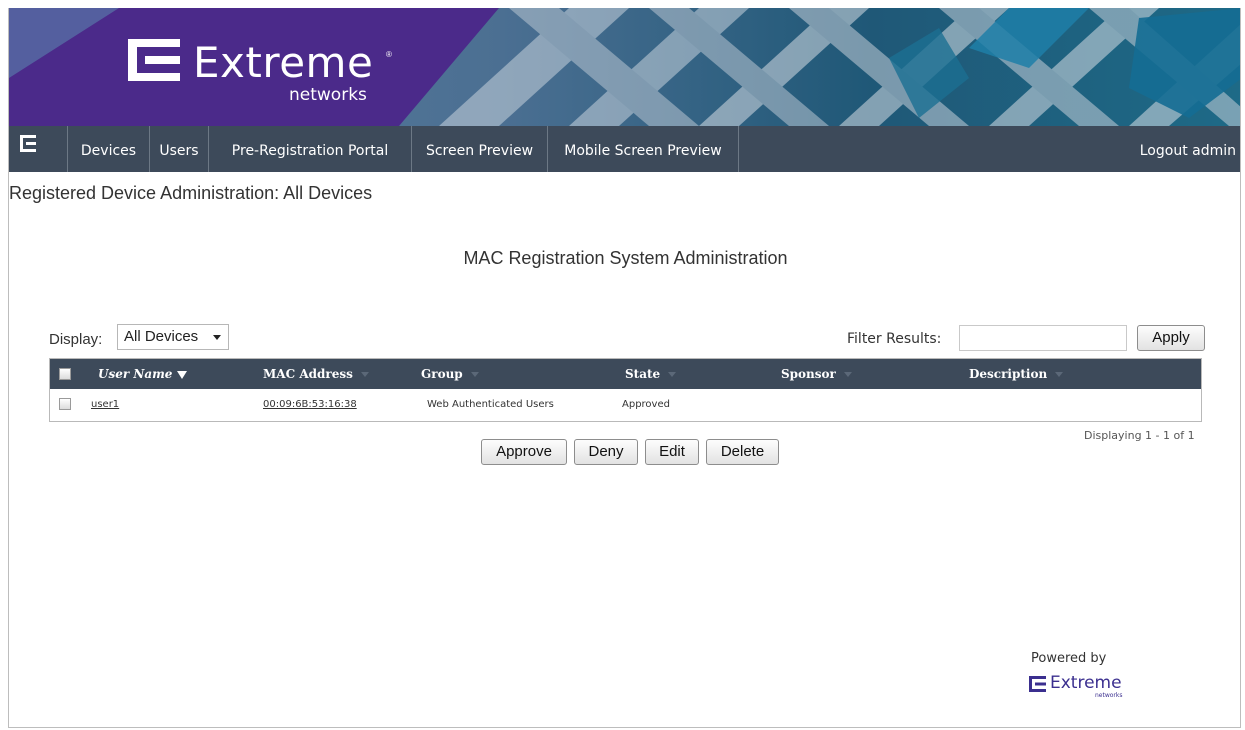 This screenshot has width=1245, height=730. Describe the element at coordinates (161, 336) in the screenshot. I see `display-select-value: All Devices` at that location.